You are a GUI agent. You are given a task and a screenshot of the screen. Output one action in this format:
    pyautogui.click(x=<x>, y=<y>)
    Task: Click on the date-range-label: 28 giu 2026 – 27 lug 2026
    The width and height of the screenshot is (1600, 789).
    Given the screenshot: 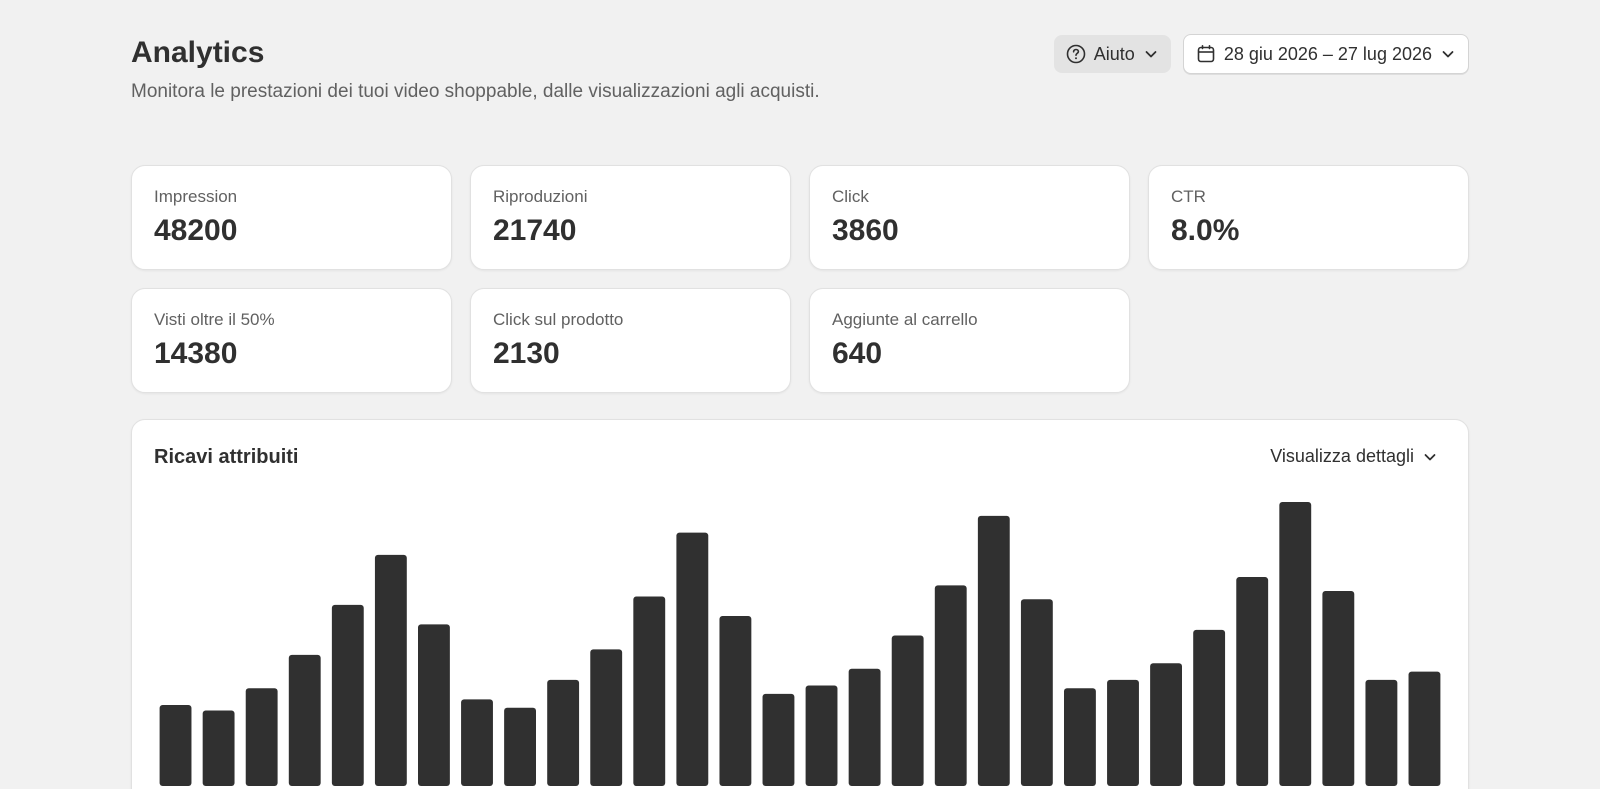 What is the action you would take?
    pyautogui.click(x=1327, y=53)
    